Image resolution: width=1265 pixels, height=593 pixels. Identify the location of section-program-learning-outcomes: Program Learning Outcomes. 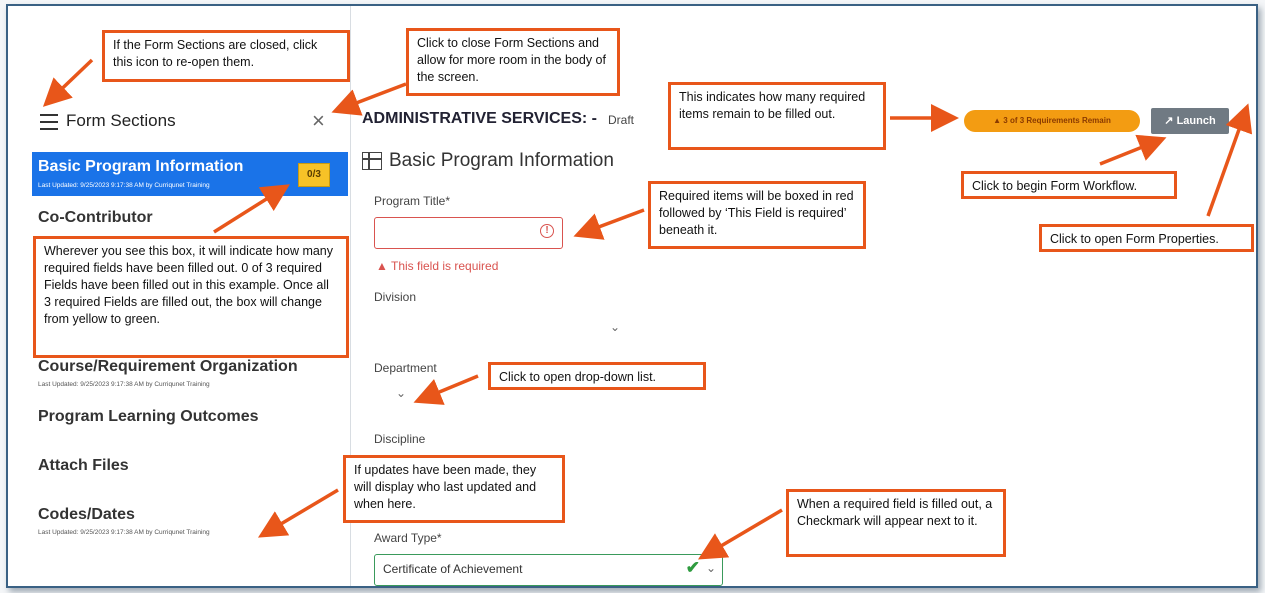
(148, 417).